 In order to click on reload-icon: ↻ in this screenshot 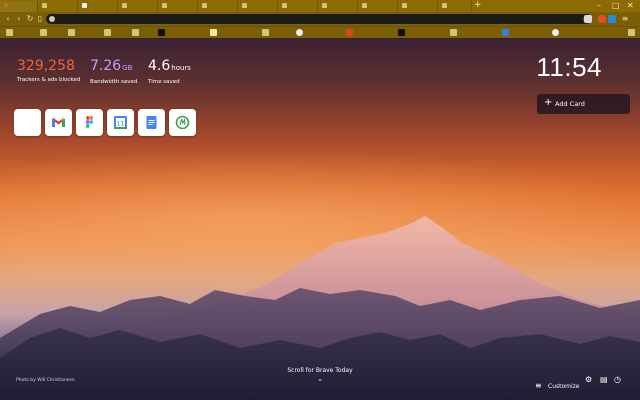, I will do `click(30, 19)`.